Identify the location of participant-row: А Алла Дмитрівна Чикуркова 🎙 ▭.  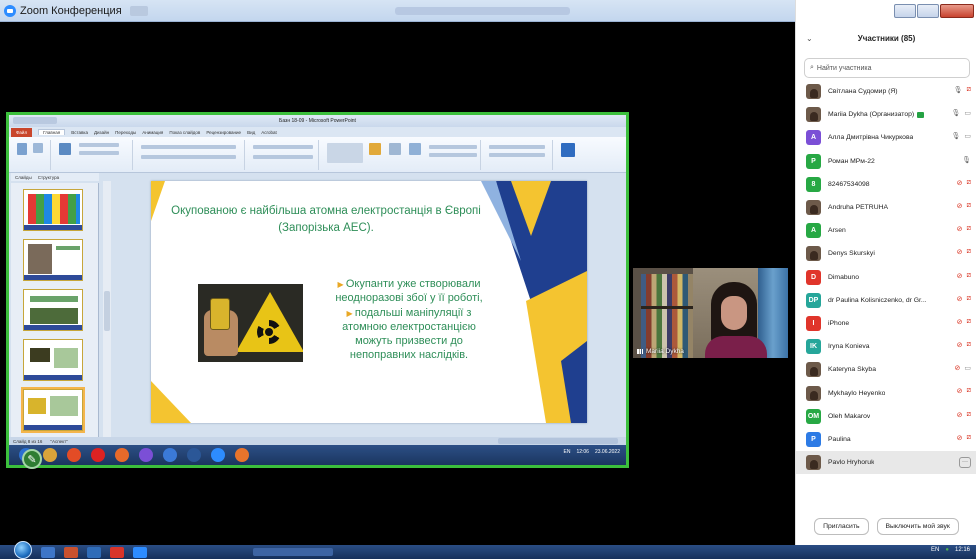
(886, 137).